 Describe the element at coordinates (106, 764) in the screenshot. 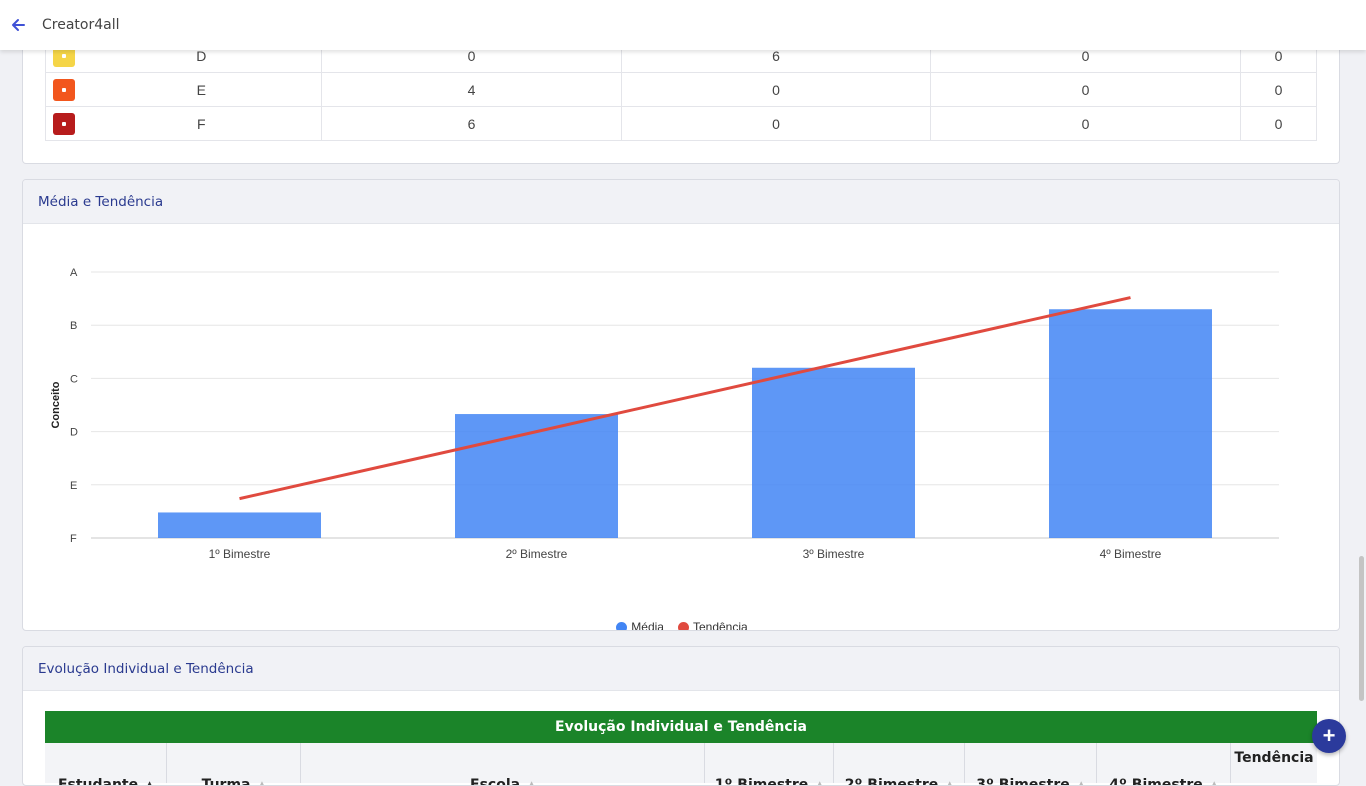

I see `column-header: Estudante ▲` at that location.